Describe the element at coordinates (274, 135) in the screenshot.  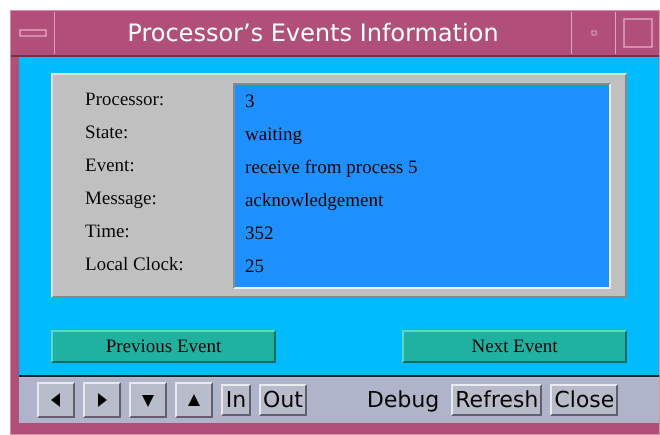
I see `field-value: waiting` at that location.